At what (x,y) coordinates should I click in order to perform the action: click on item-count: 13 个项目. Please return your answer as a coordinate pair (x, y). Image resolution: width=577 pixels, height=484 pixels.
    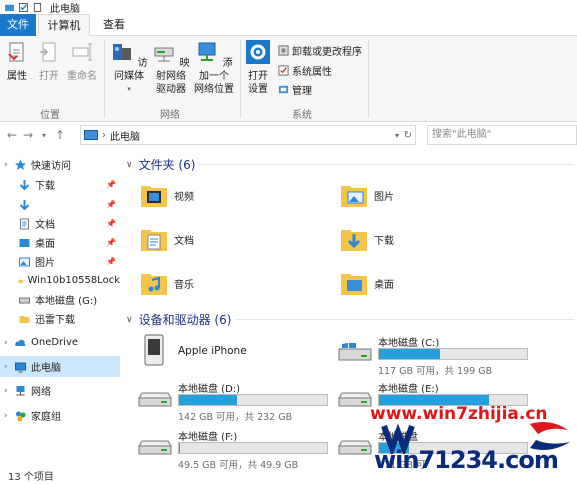
    Looking at the image, I should click on (31, 477).